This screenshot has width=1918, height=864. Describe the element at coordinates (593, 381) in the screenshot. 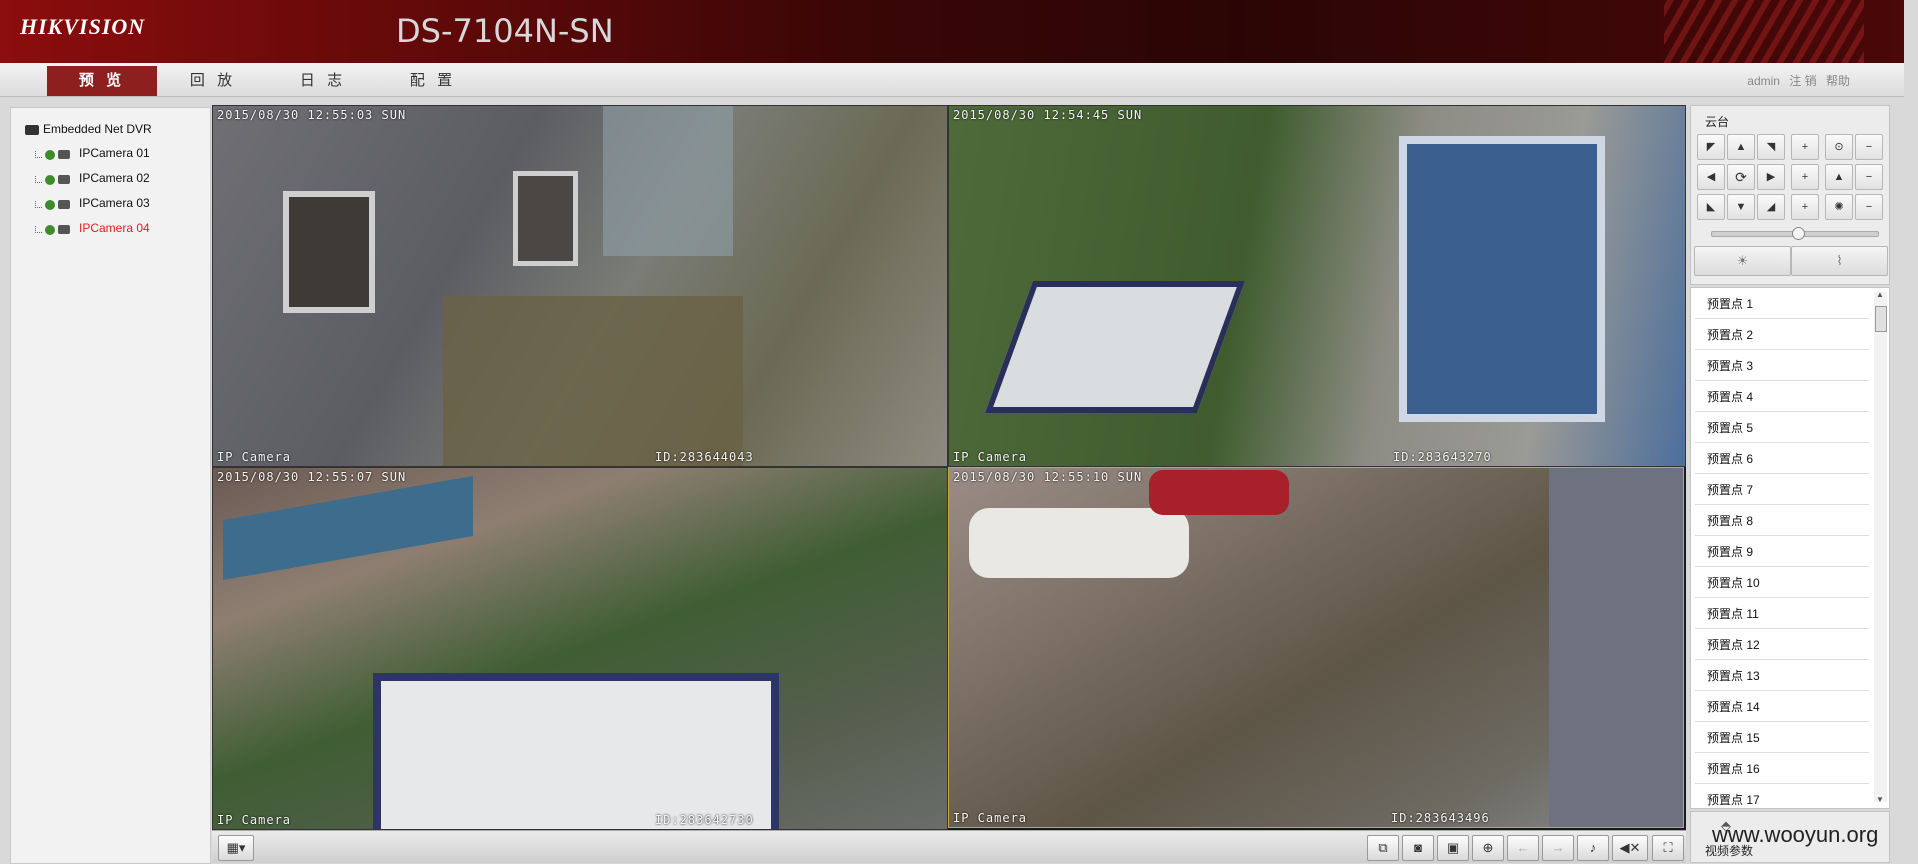

I see `scene-garden` at that location.